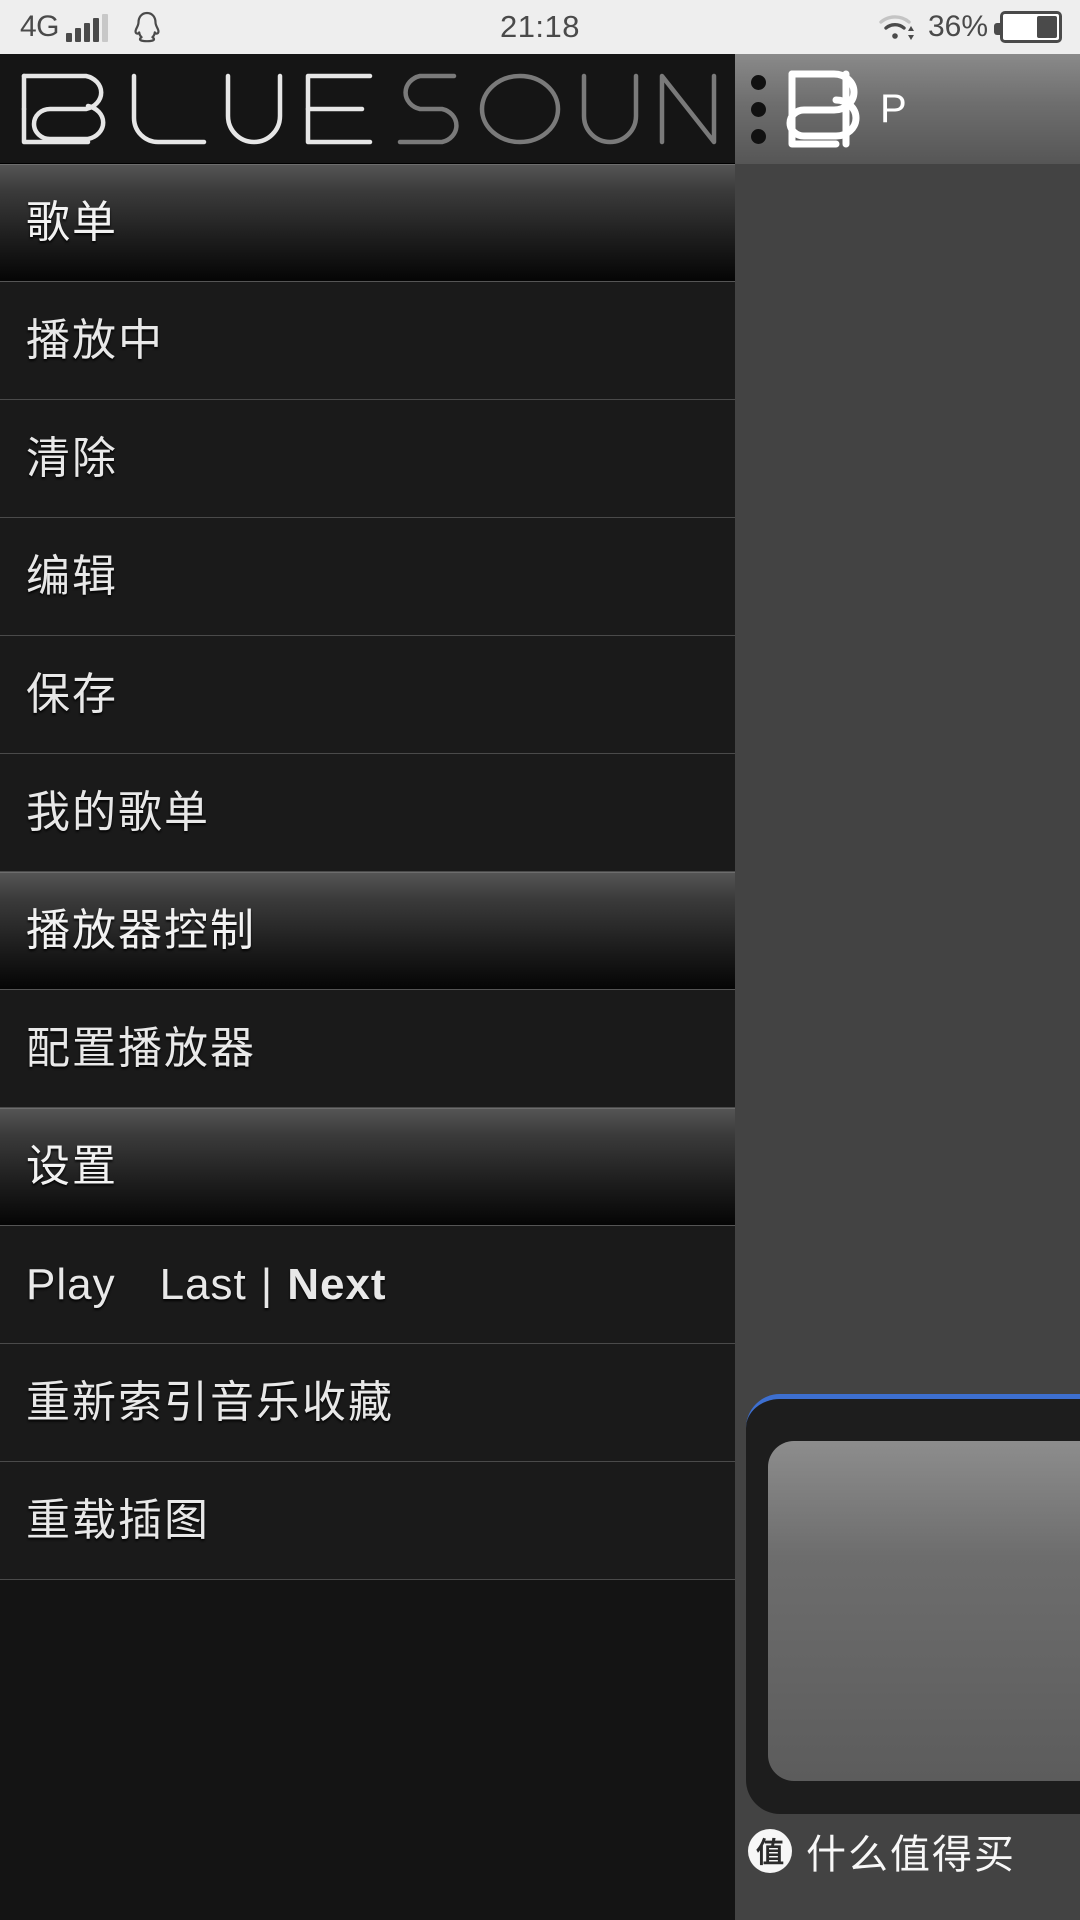 Image resolution: width=1080 pixels, height=1920 pixels. What do you see at coordinates (758, 109) in the screenshot?
I see `three-dots-icon` at bounding box center [758, 109].